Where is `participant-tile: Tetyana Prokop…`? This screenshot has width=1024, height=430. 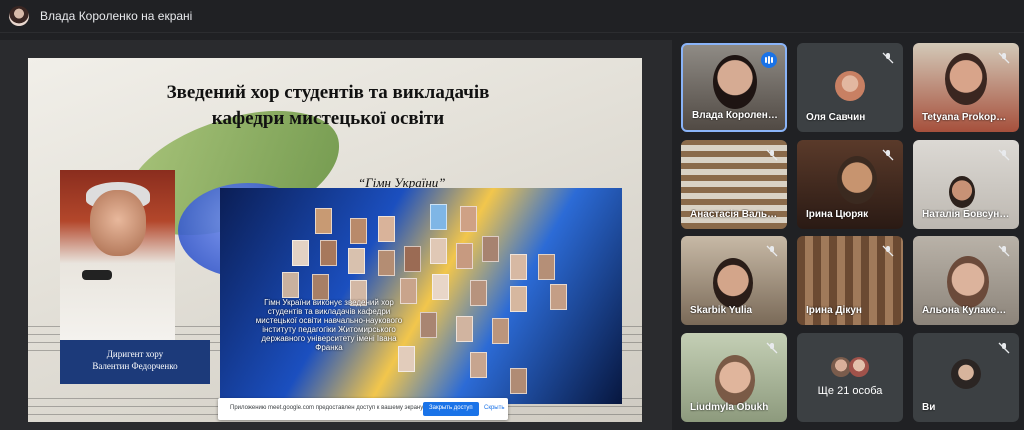
participant-tile: Tetyana Prokop… is located at coordinates (966, 87).